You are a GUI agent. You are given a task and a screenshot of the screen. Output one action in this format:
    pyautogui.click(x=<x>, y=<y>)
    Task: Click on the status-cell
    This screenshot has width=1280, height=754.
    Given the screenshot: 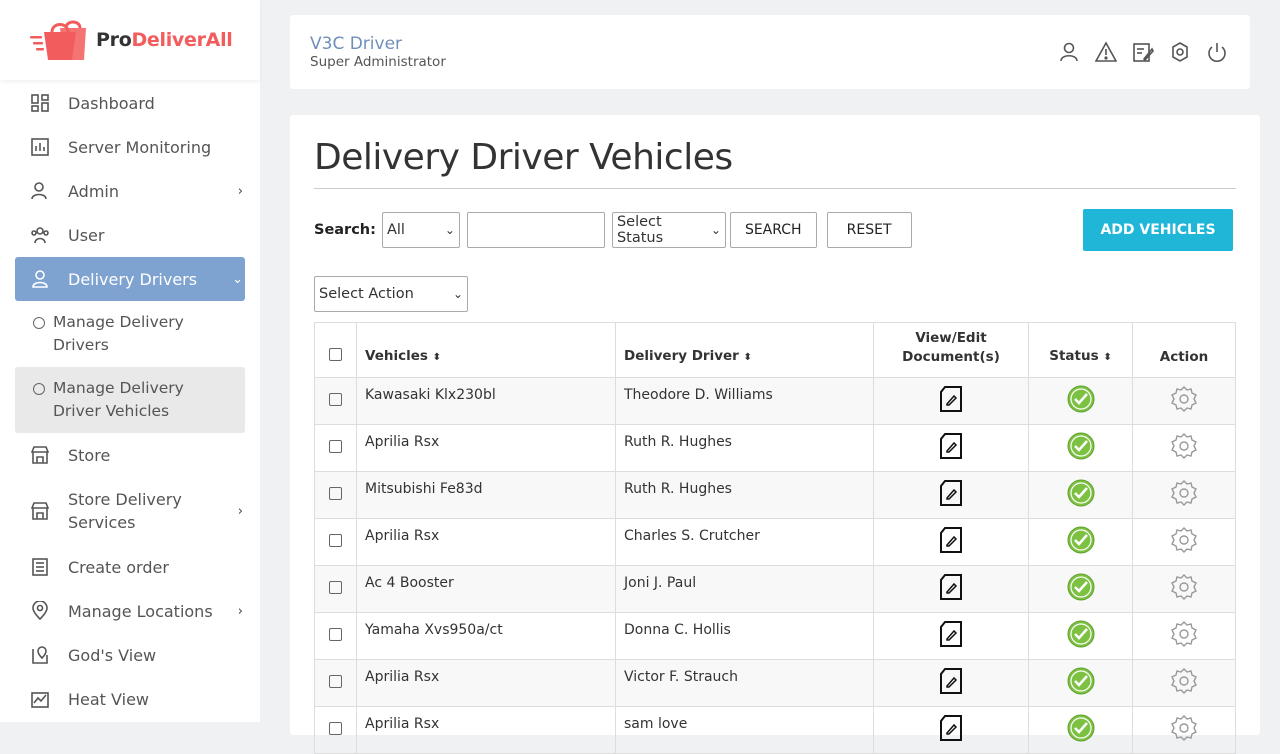 What is the action you would take?
    pyautogui.click(x=1080, y=589)
    